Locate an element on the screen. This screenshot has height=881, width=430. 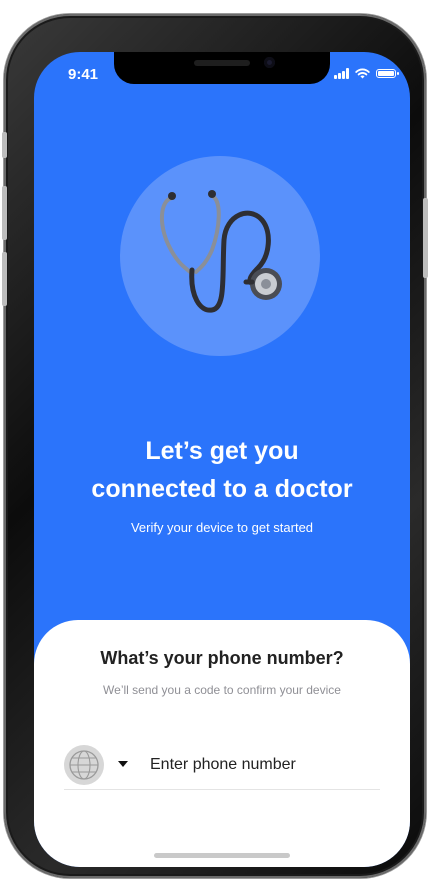
stethoscope-icon is located at coordinates (221, 251).